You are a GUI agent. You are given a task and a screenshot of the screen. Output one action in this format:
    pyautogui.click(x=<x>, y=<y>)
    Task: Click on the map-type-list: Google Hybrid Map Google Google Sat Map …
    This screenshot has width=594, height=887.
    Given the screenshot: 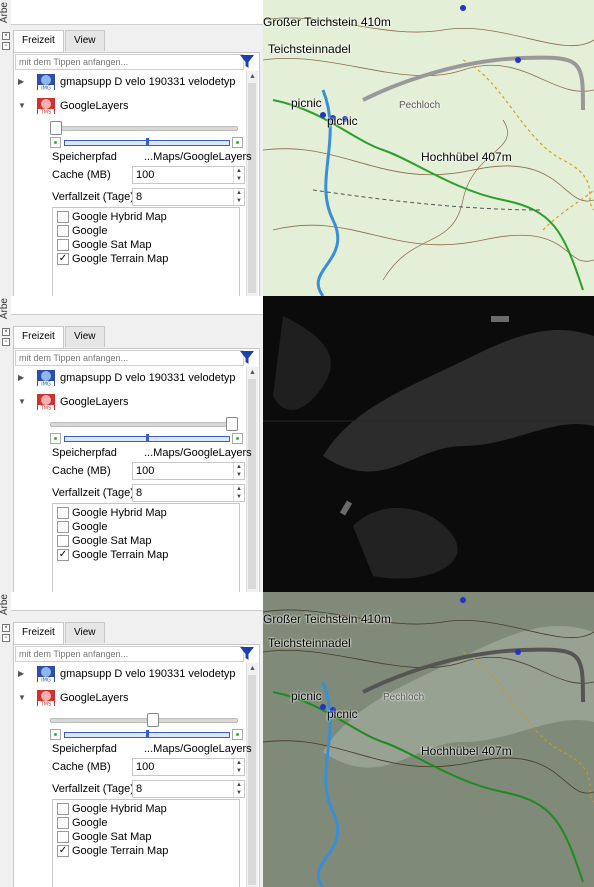 What is the action you would take?
    pyautogui.click(x=146, y=251)
    